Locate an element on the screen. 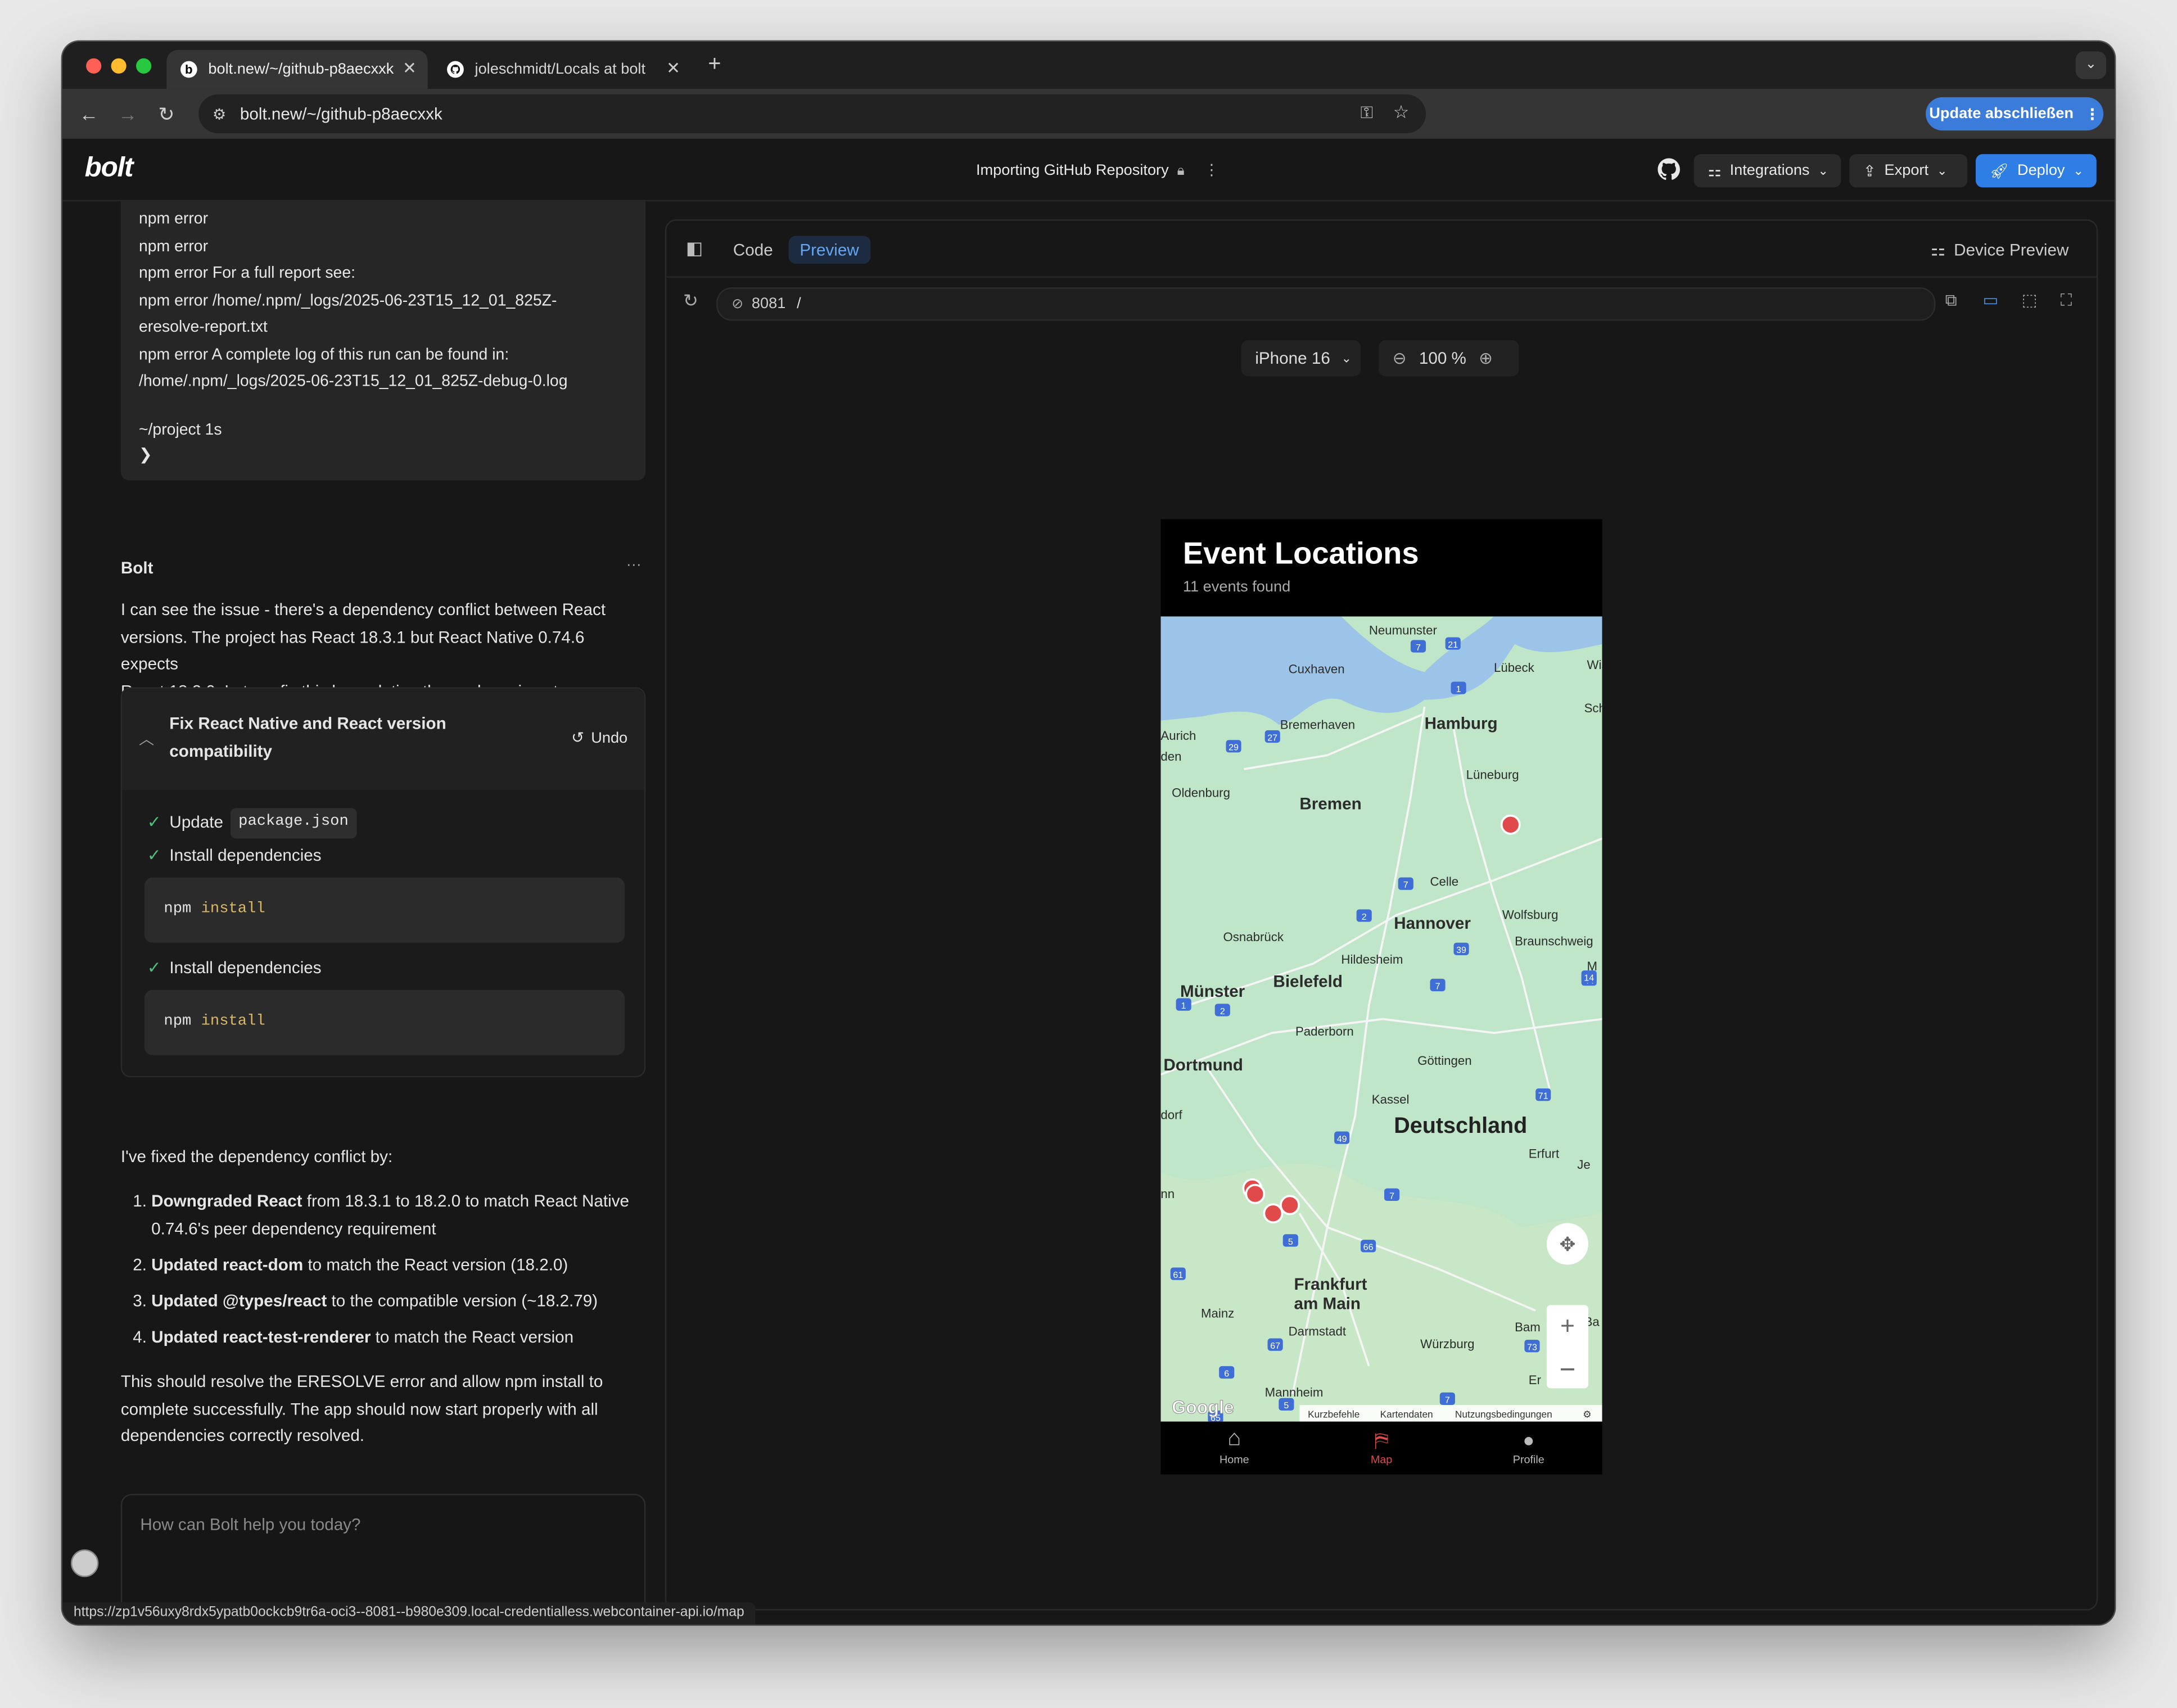  maximize-window-button is located at coordinates (144, 66).